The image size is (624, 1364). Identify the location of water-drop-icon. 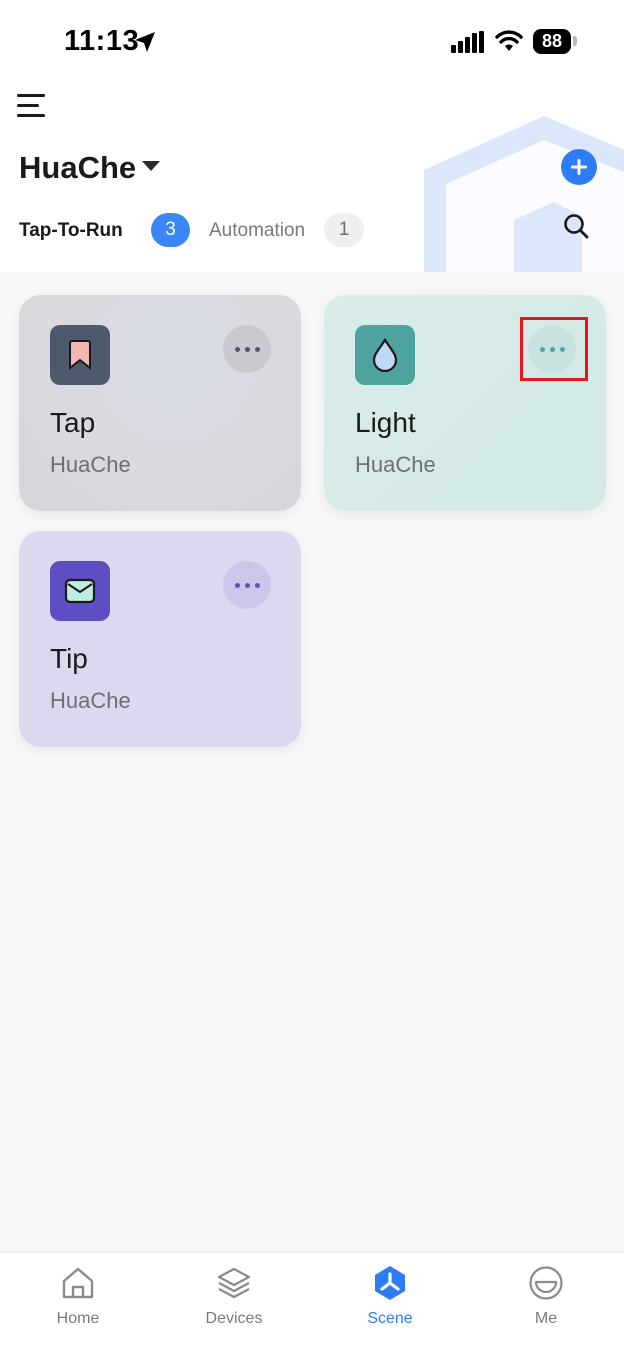
(385, 355).